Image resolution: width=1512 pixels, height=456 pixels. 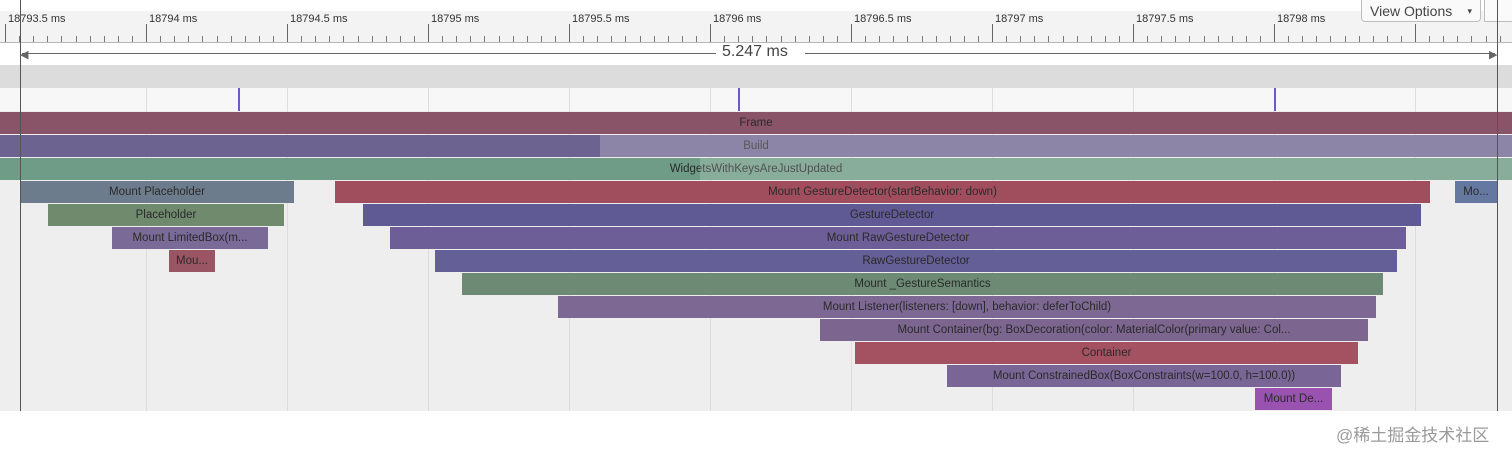 What do you see at coordinates (24, 55) in the screenshot?
I see `range-arrow-left-icon: ◀` at bounding box center [24, 55].